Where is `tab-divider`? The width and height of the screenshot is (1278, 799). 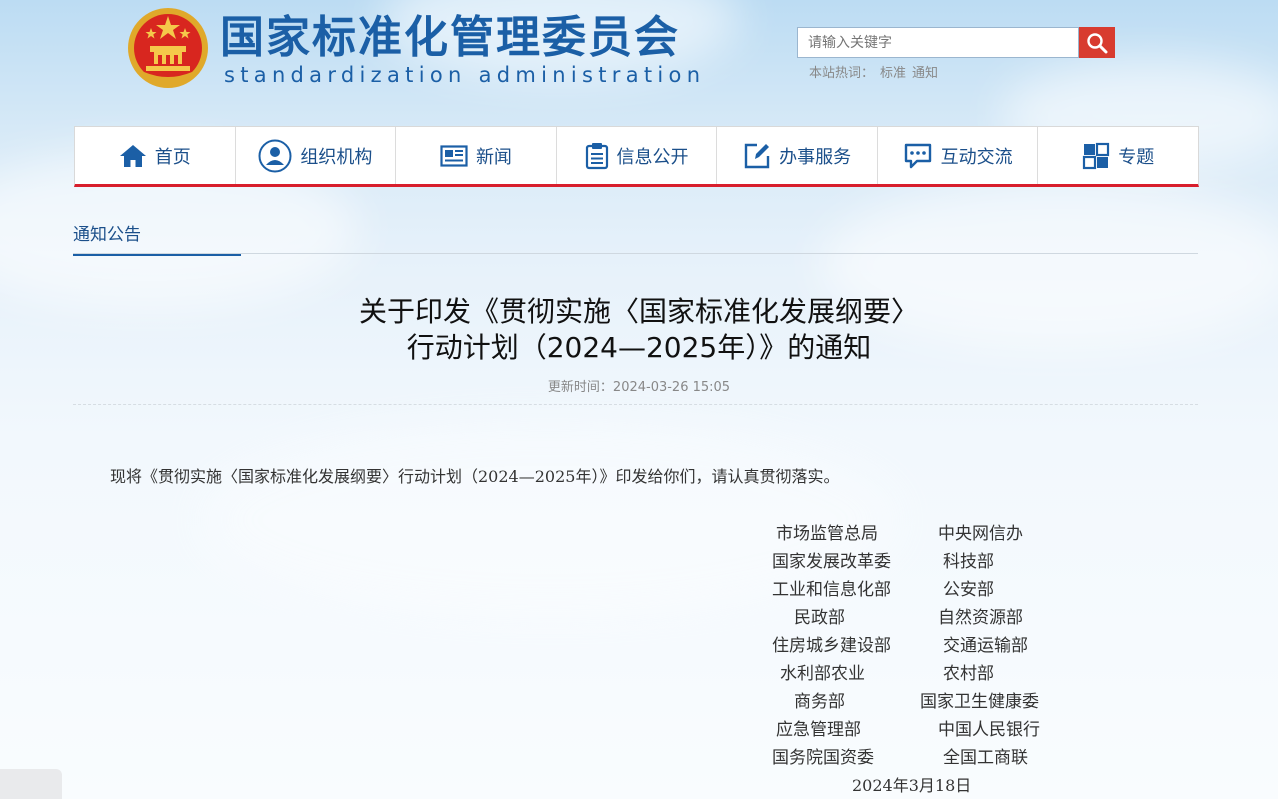
tab-divider is located at coordinates (635, 253).